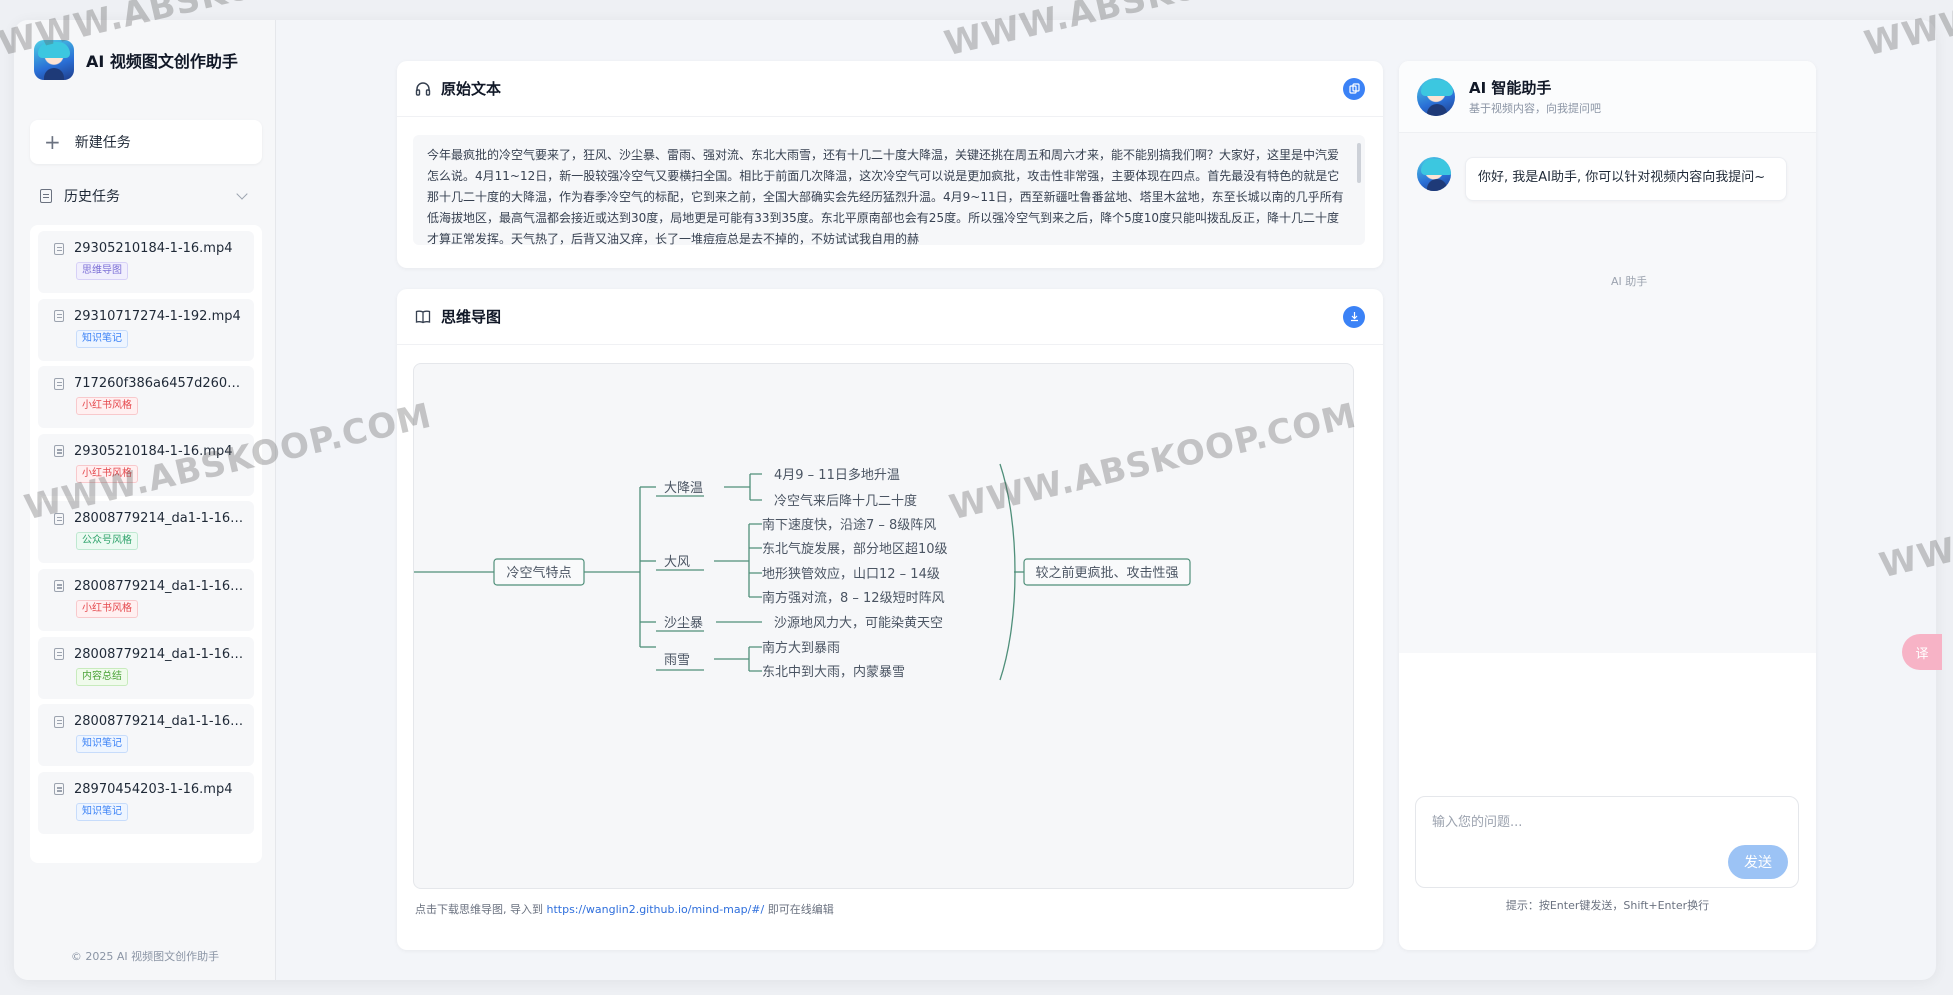 Image resolution: width=1953 pixels, height=995 pixels. What do you see at coordinates (1629, 281) in the screenshot?
I see `message-sender: AI 助手` at bounding box center [1629, 281].